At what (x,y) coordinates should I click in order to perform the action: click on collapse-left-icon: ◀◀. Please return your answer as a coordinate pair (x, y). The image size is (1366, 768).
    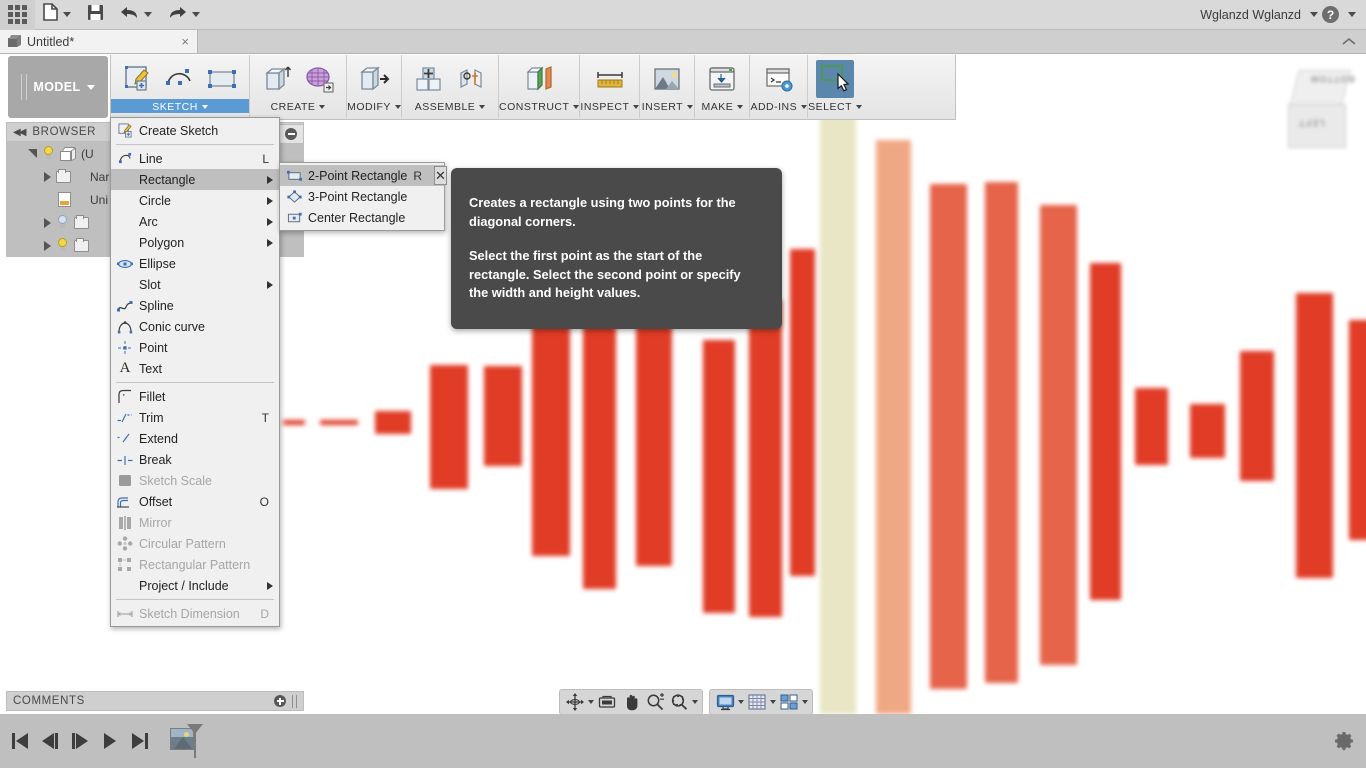
    Looking at the image, I should click on (19, 132).